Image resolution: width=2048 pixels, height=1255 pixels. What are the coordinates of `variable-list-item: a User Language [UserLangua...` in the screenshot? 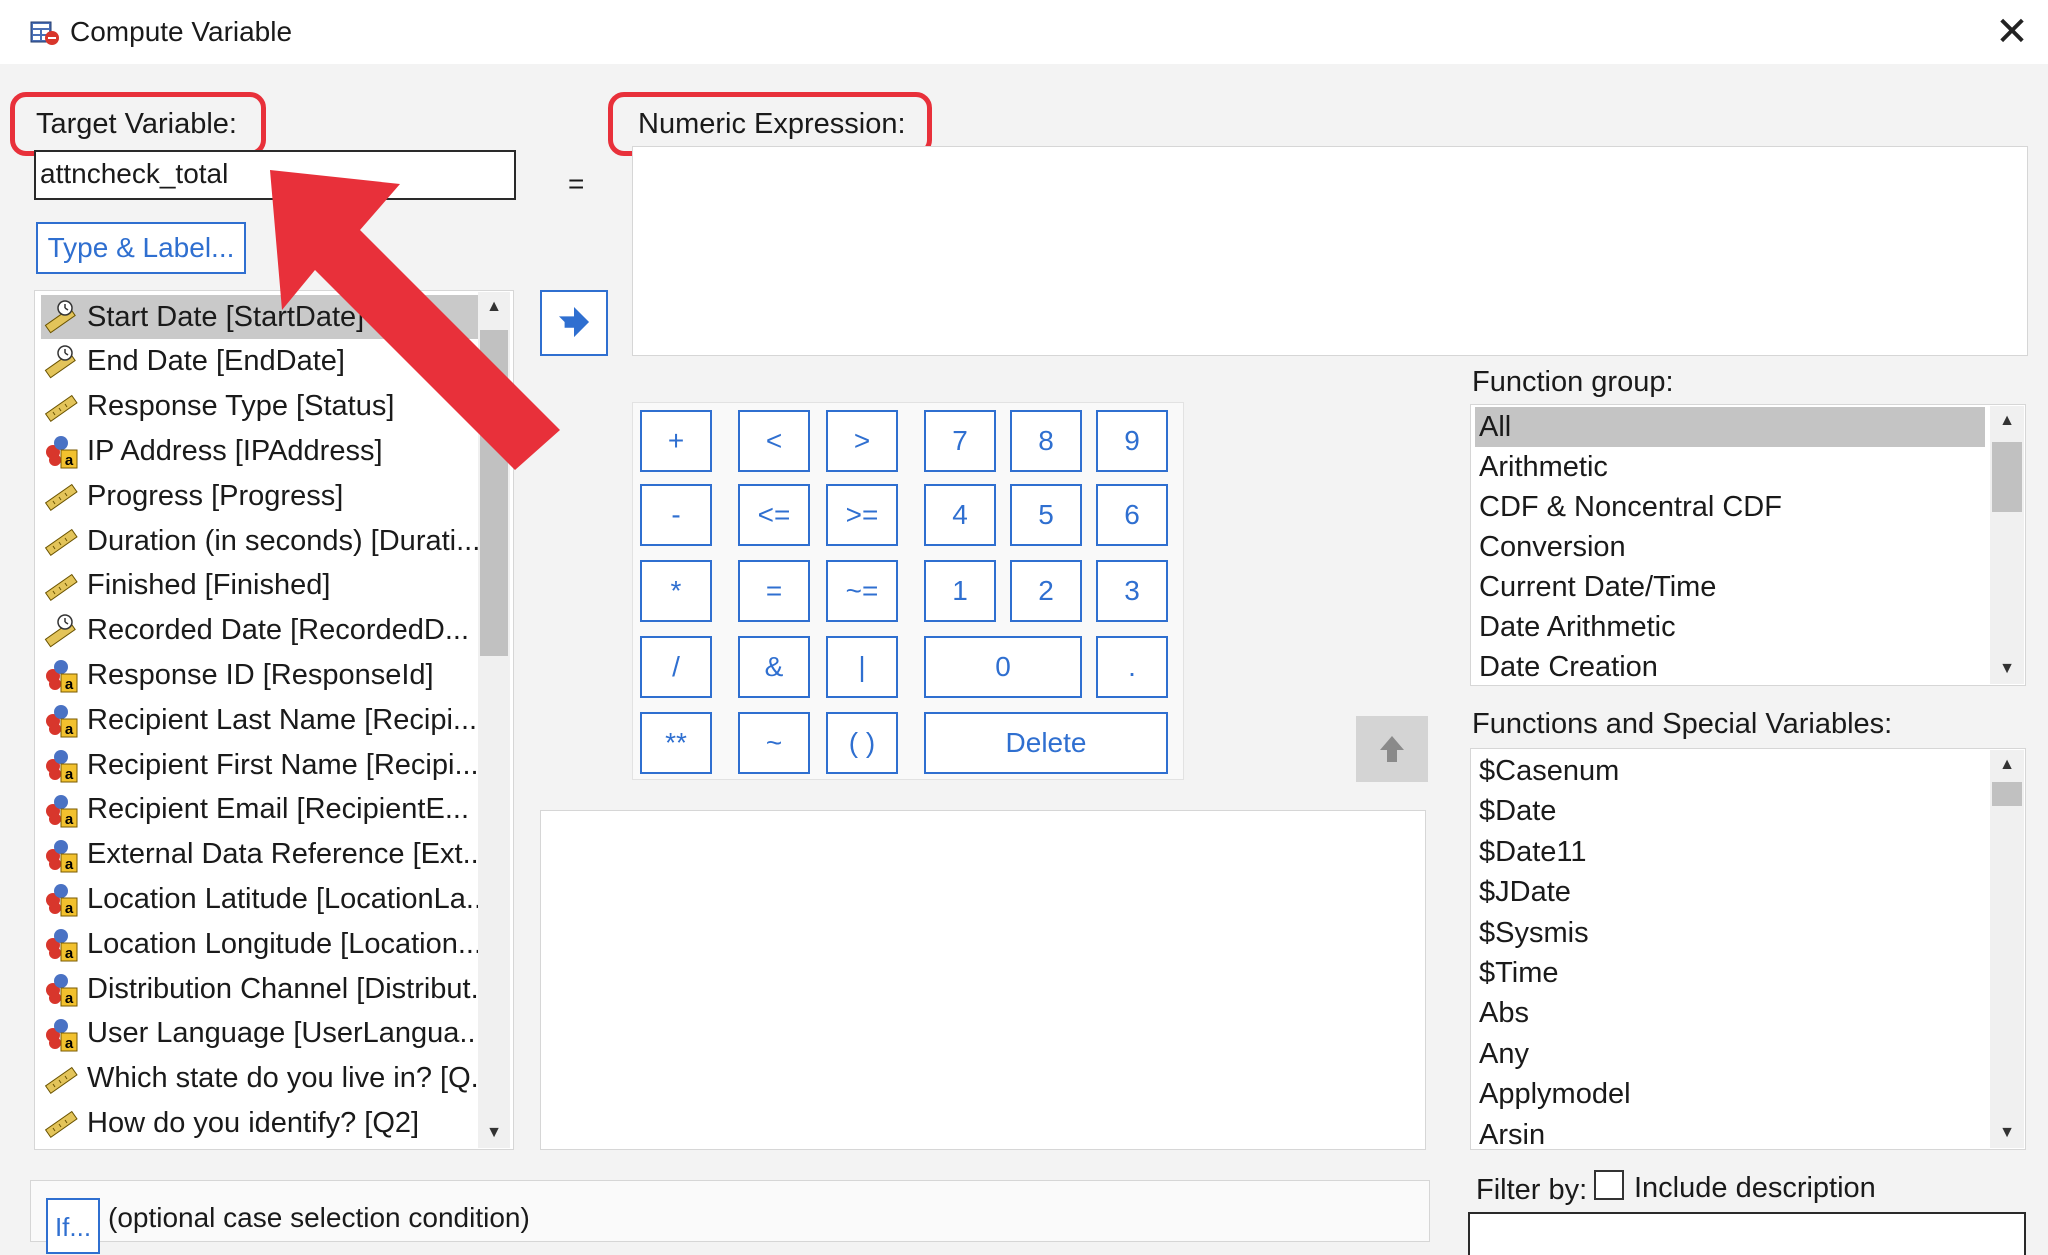 It's located at (262, 1034).